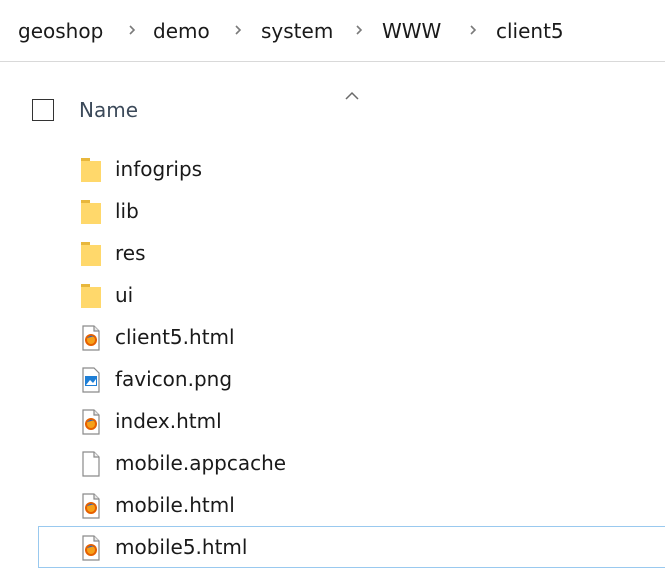 Image resolution: width=665 pixels, height=568 pixels. I want to click on file-name-label: client5.html, so click(175, 337).